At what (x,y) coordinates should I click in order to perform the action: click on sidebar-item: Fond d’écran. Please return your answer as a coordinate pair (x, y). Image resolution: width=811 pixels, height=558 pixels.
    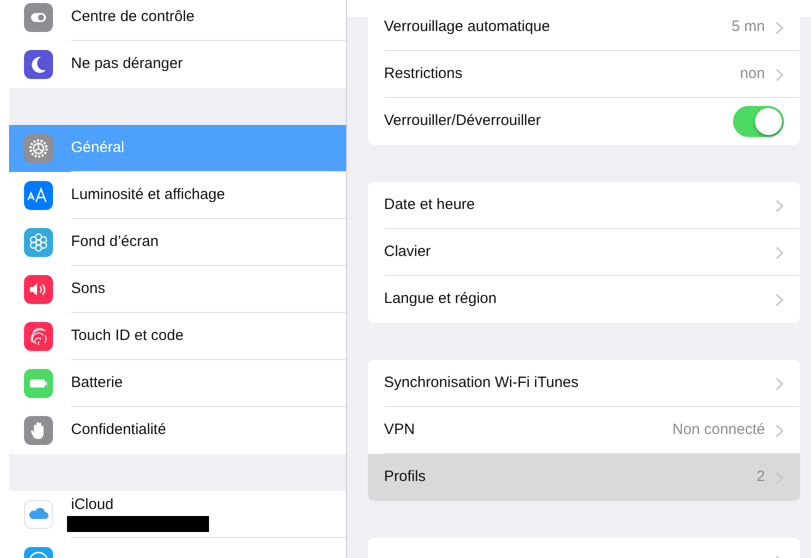
    Looking at the image, I should click on (177, 242).